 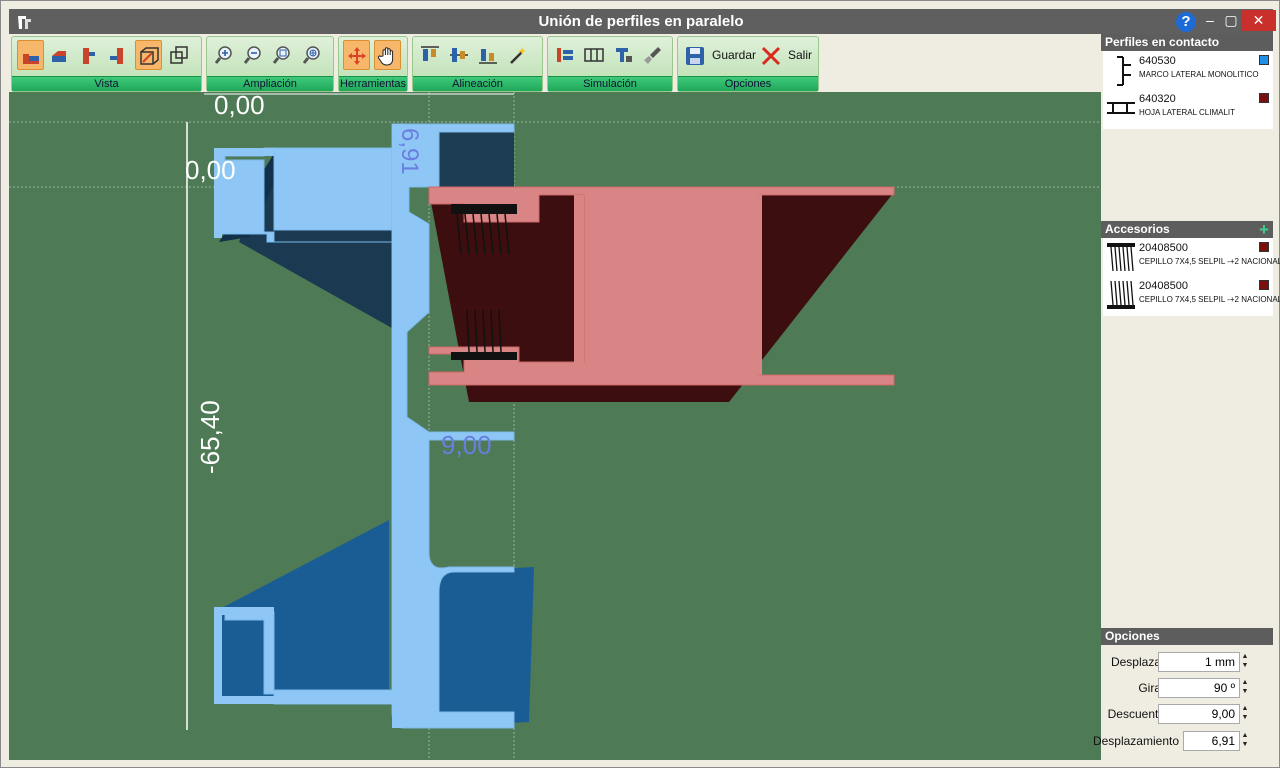 I want to click on profile-code: 640530, so click(x=1157, y=61).